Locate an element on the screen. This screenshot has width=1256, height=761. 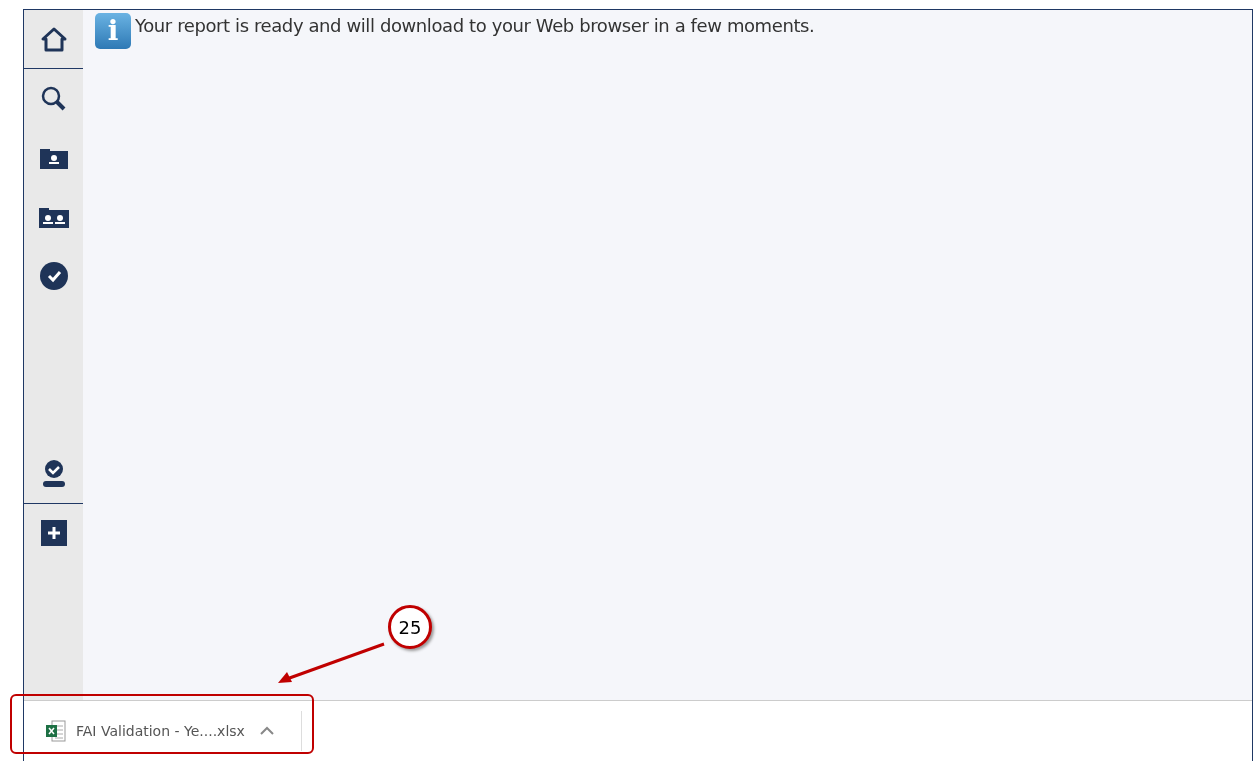
add-icon is located at coordinates (53, 532).